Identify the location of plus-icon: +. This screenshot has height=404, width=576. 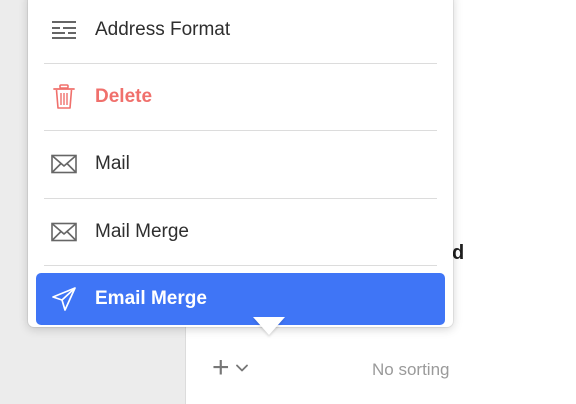
(221, 367).